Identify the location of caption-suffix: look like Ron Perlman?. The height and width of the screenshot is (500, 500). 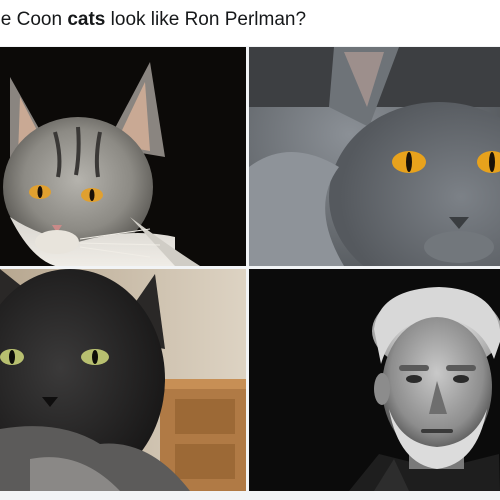
(206, 19).